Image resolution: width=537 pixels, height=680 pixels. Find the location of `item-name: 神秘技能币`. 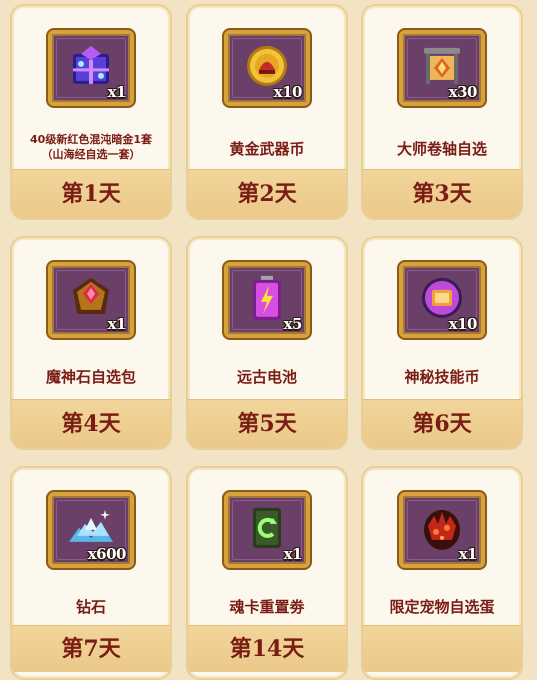

item-name: 神秘技能币 is located at coordinates (442, 377).